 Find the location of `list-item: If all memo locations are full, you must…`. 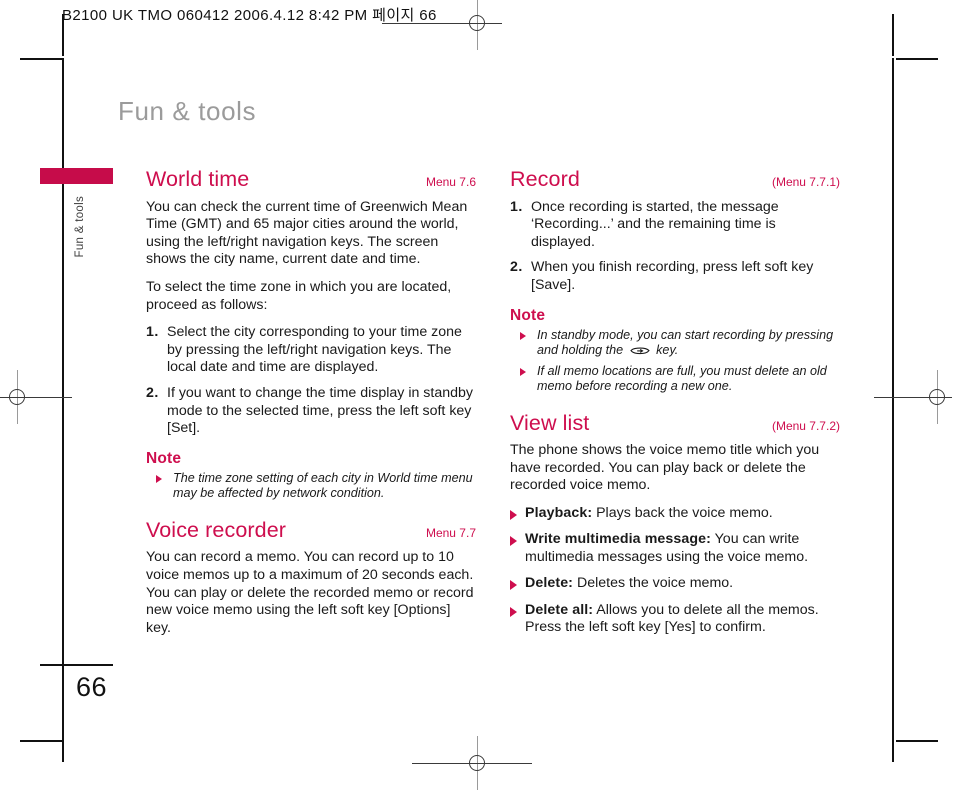

list-item: If all memo locations are full, you must… is located at coordinates (680, 379).